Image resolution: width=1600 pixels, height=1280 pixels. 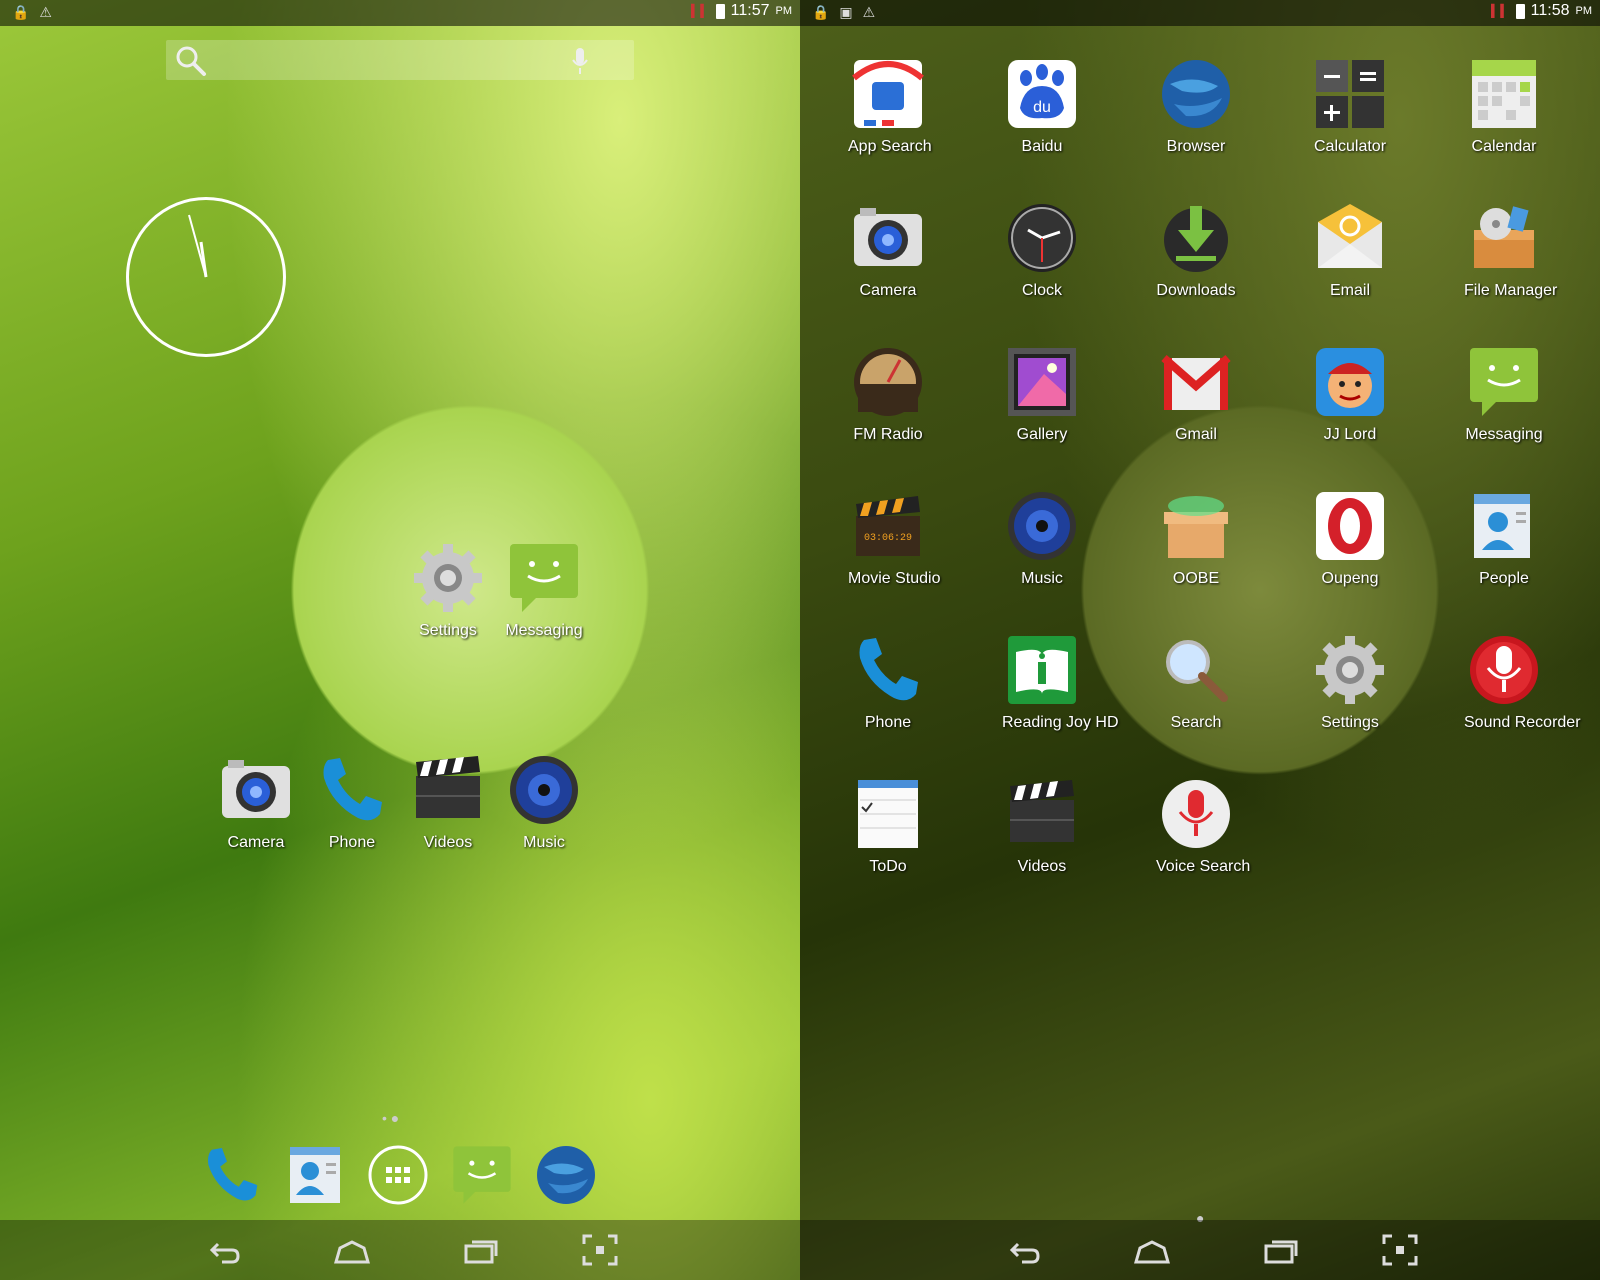 I want to click on status-bar: 🔒▣⚠ ▍▍ 11:58 PM, so click(x=1200, y=13).